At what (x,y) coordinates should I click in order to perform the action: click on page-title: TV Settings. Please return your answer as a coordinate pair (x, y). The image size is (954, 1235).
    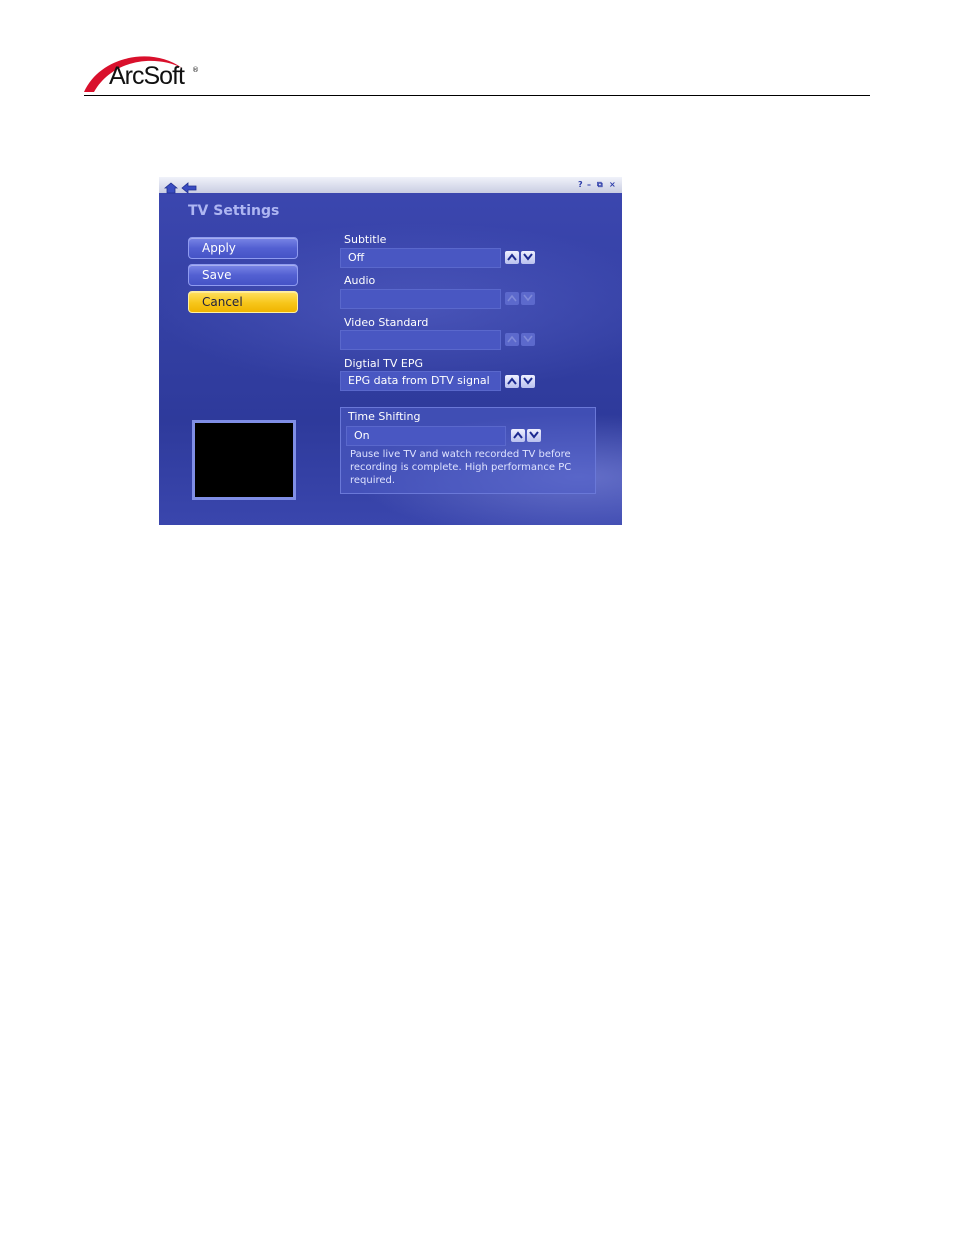
    Looking at the image, I should click on (234, 211).